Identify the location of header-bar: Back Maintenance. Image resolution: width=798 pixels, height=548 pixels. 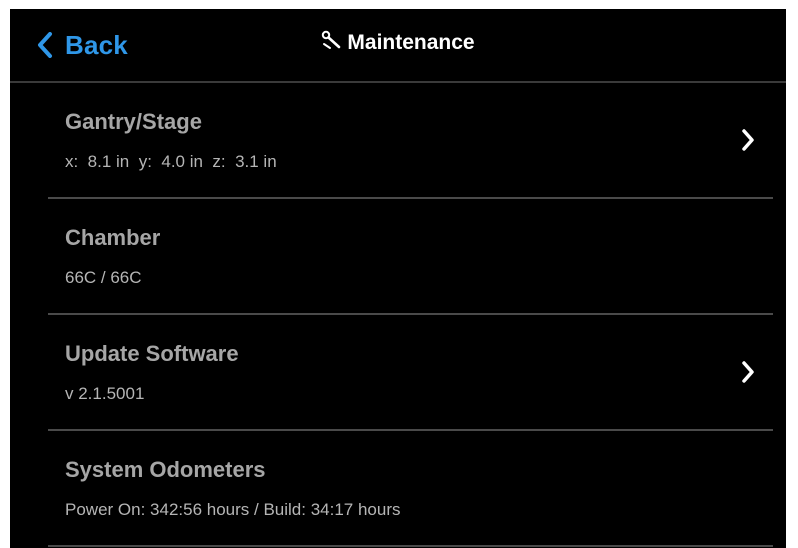
(398, 46).